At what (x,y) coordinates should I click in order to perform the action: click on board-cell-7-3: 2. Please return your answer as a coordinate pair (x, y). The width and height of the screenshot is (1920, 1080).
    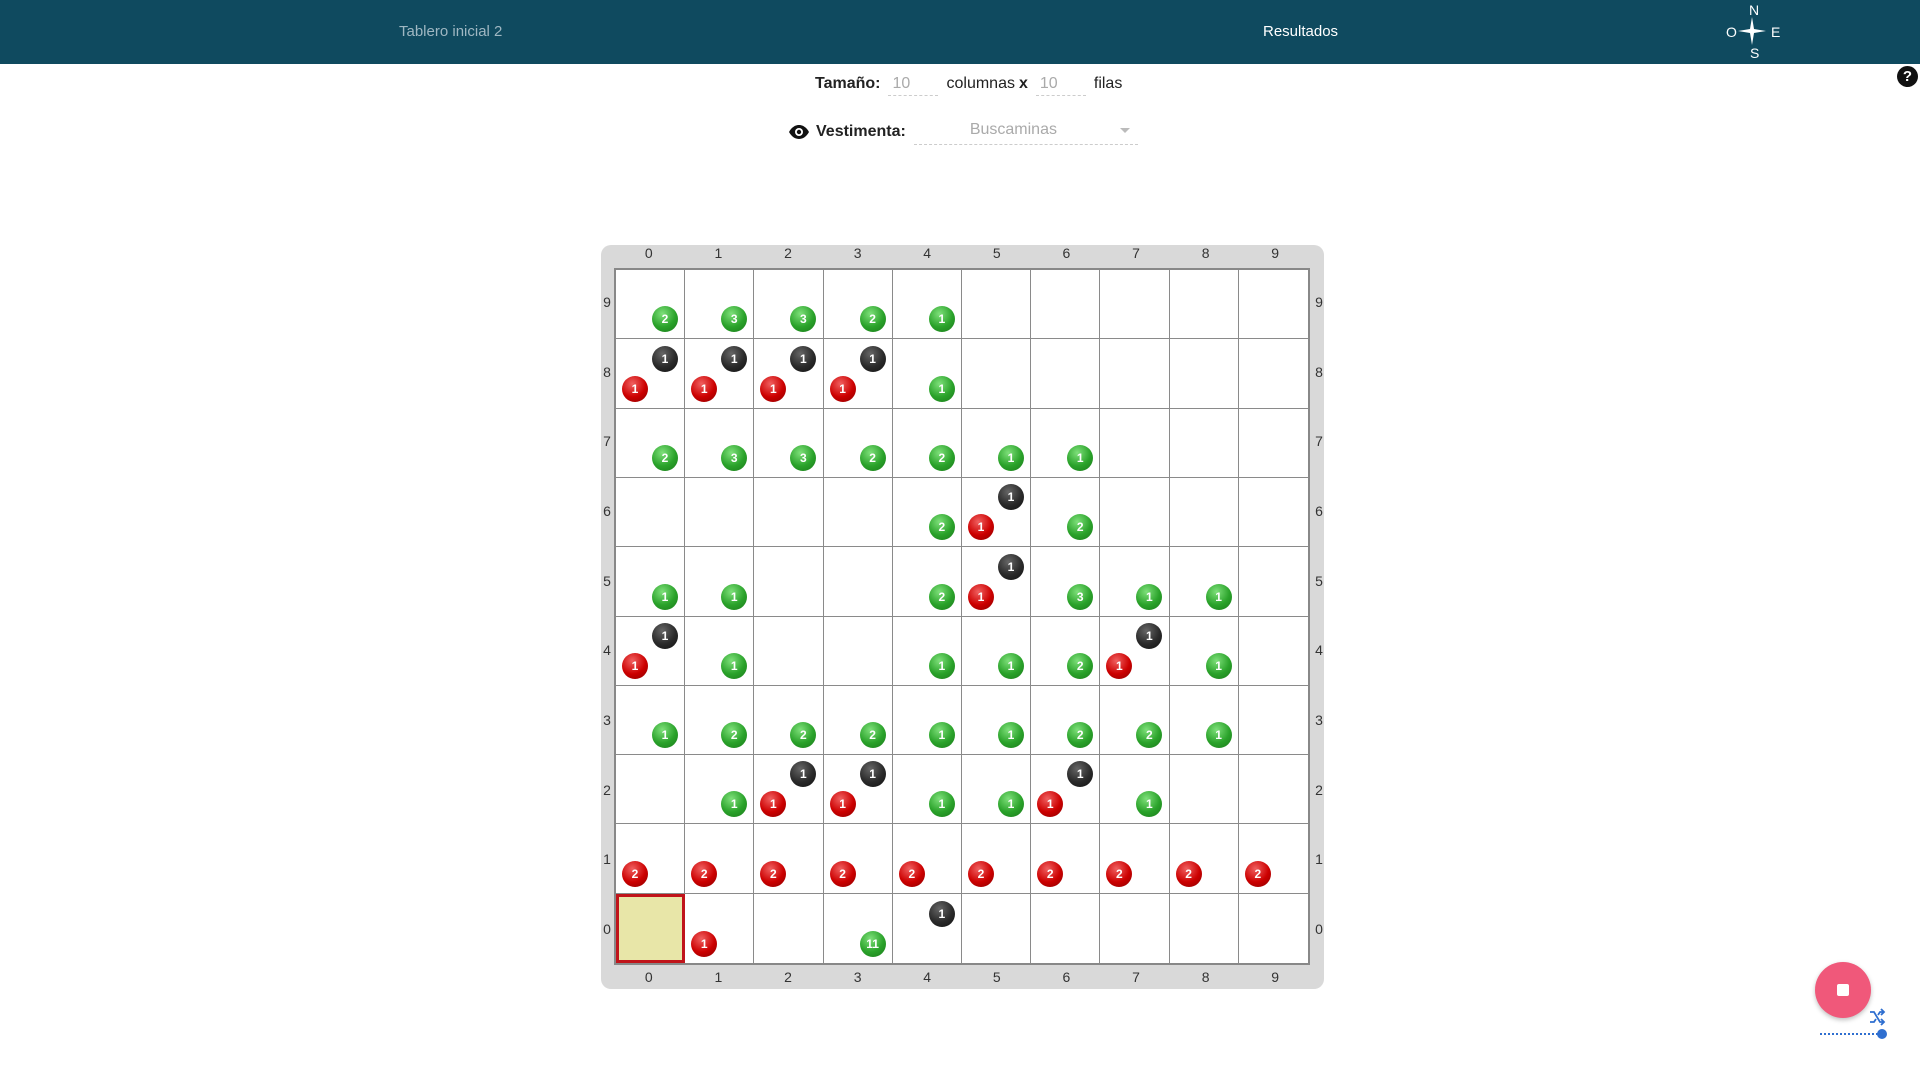
    Looking at the image, I should click on (1135, 720).